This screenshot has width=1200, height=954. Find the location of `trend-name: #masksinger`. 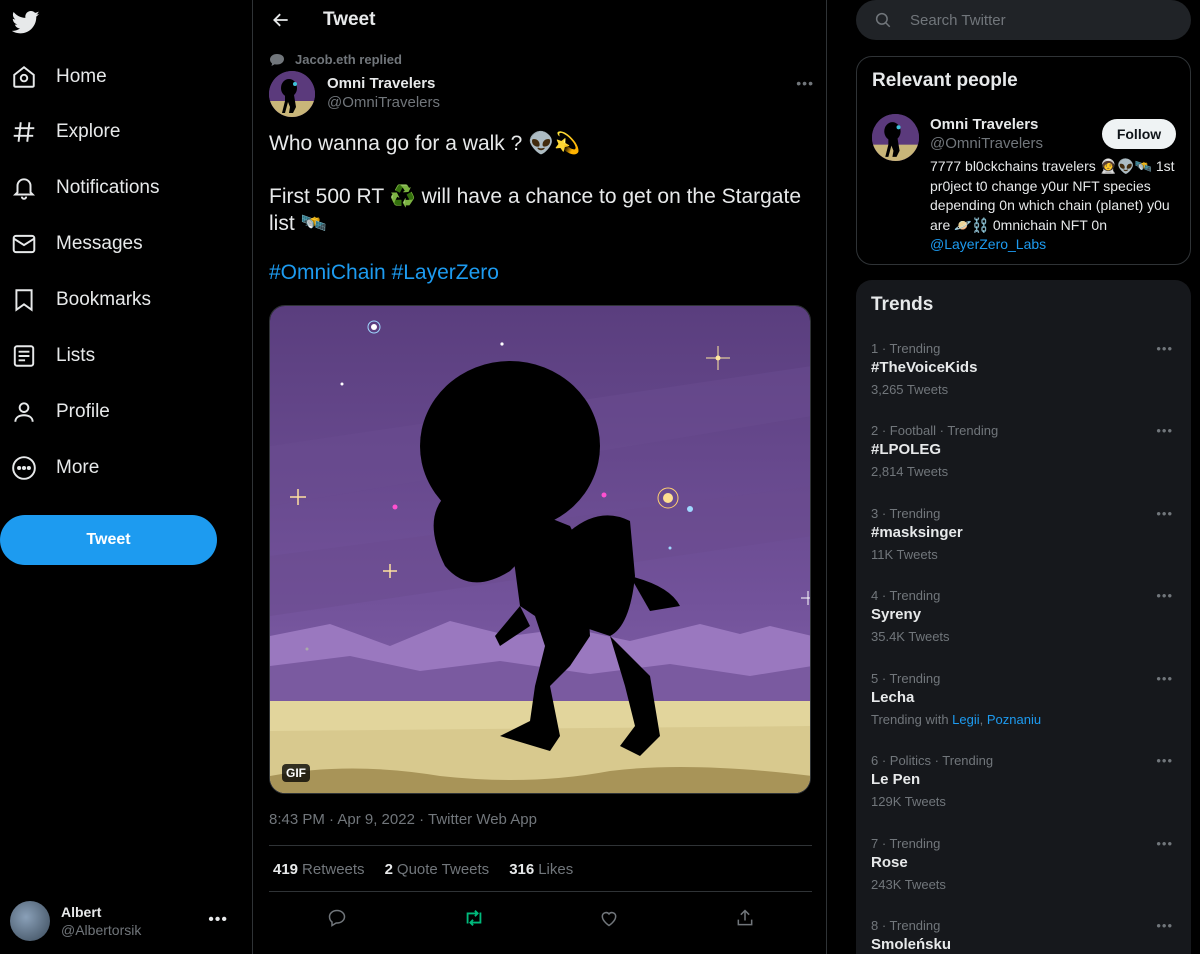

trend-name: #masksinger is located at coordinates (917, 532).